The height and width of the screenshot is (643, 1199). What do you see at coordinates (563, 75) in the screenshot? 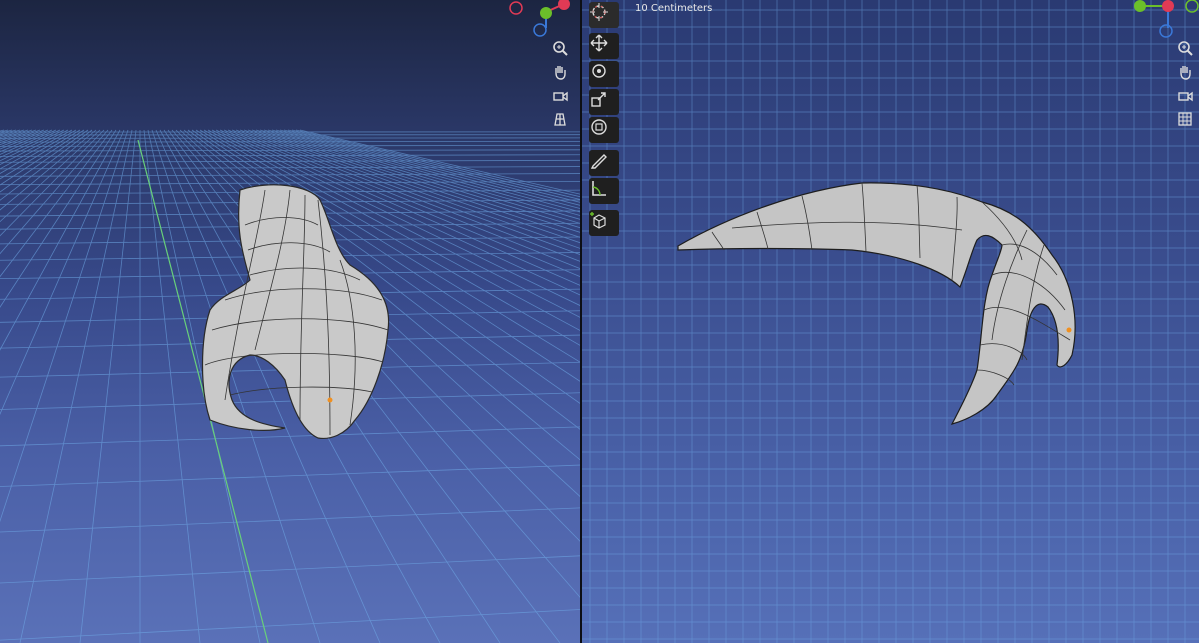
I see `pan-hand-icon` at bounding box center [563, 75].